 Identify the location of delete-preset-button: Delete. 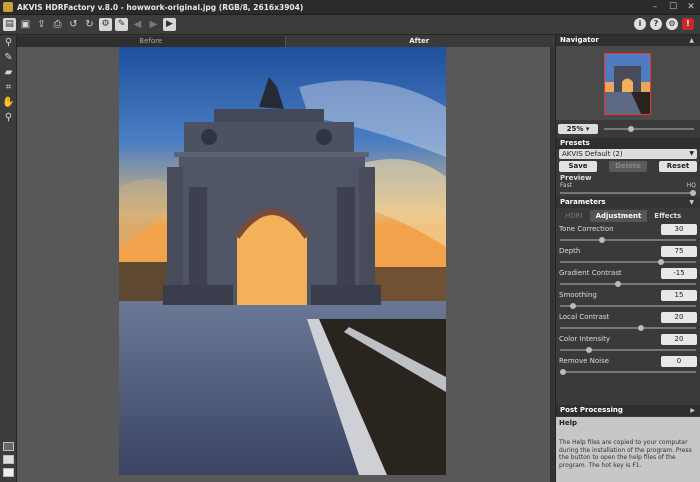
(628, 166).